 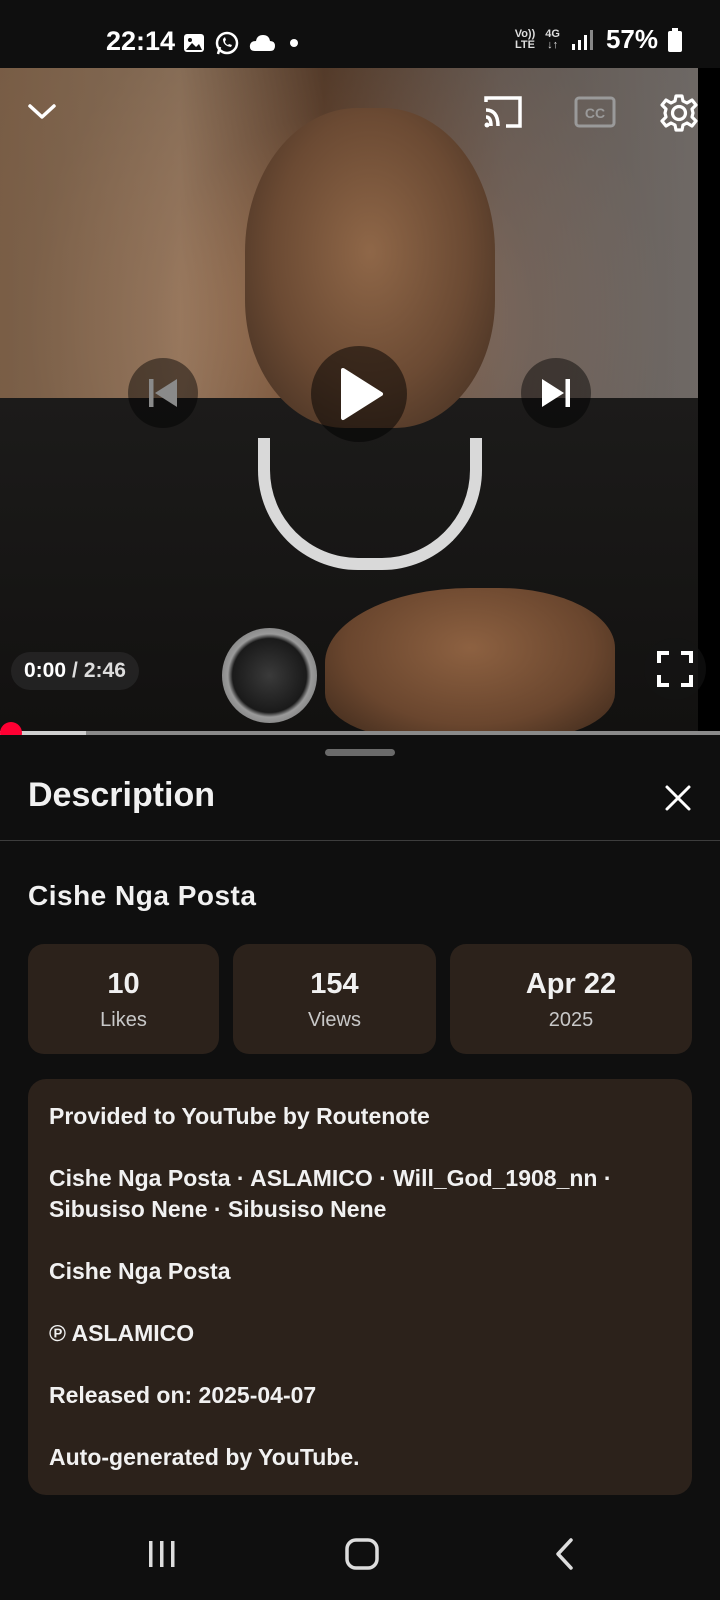 I want to click on play-button, so click(x=359, y=394).